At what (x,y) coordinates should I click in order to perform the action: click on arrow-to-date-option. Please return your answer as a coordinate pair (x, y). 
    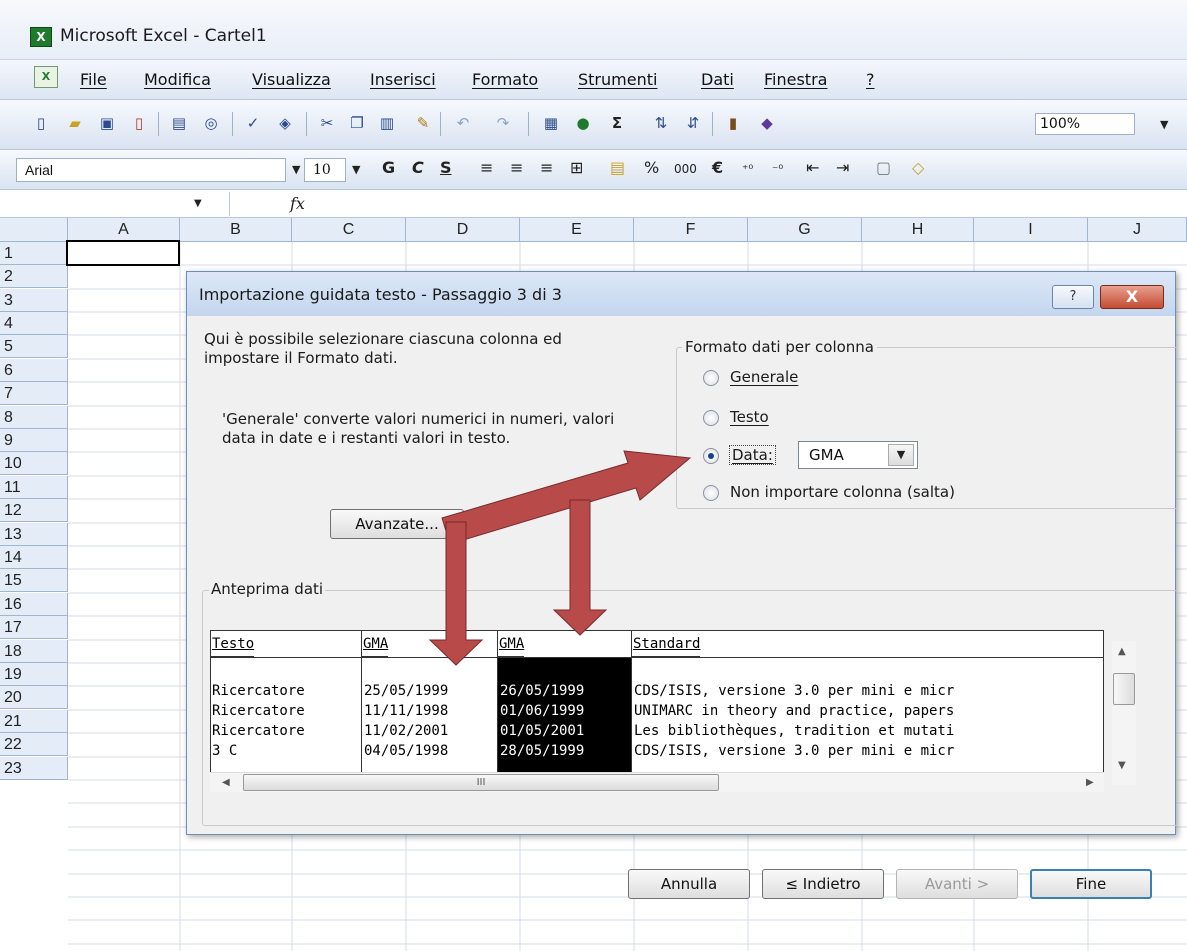
    Looking at the image, I should click on (566, 497).